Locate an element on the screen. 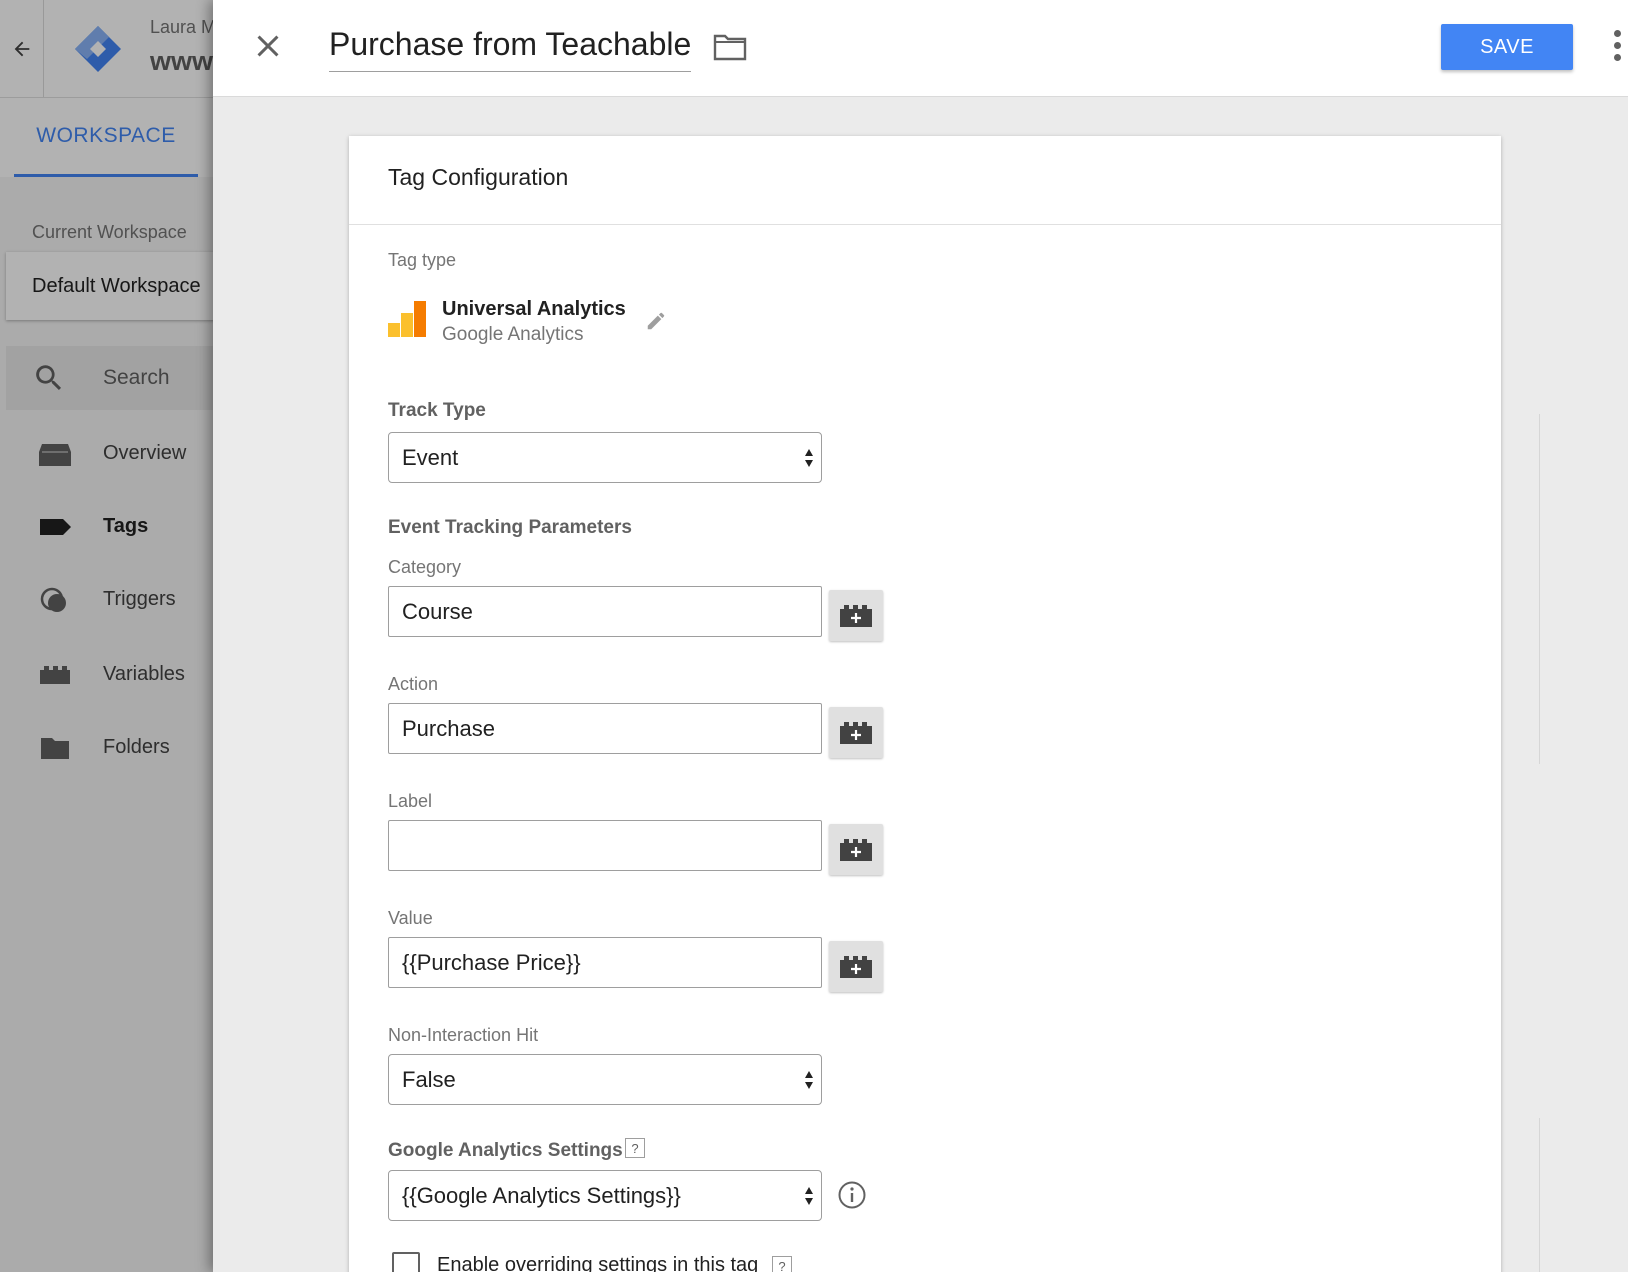 The image size is (1628, 1272). track-type-label: Track Type is located at coordinates (437, 410).